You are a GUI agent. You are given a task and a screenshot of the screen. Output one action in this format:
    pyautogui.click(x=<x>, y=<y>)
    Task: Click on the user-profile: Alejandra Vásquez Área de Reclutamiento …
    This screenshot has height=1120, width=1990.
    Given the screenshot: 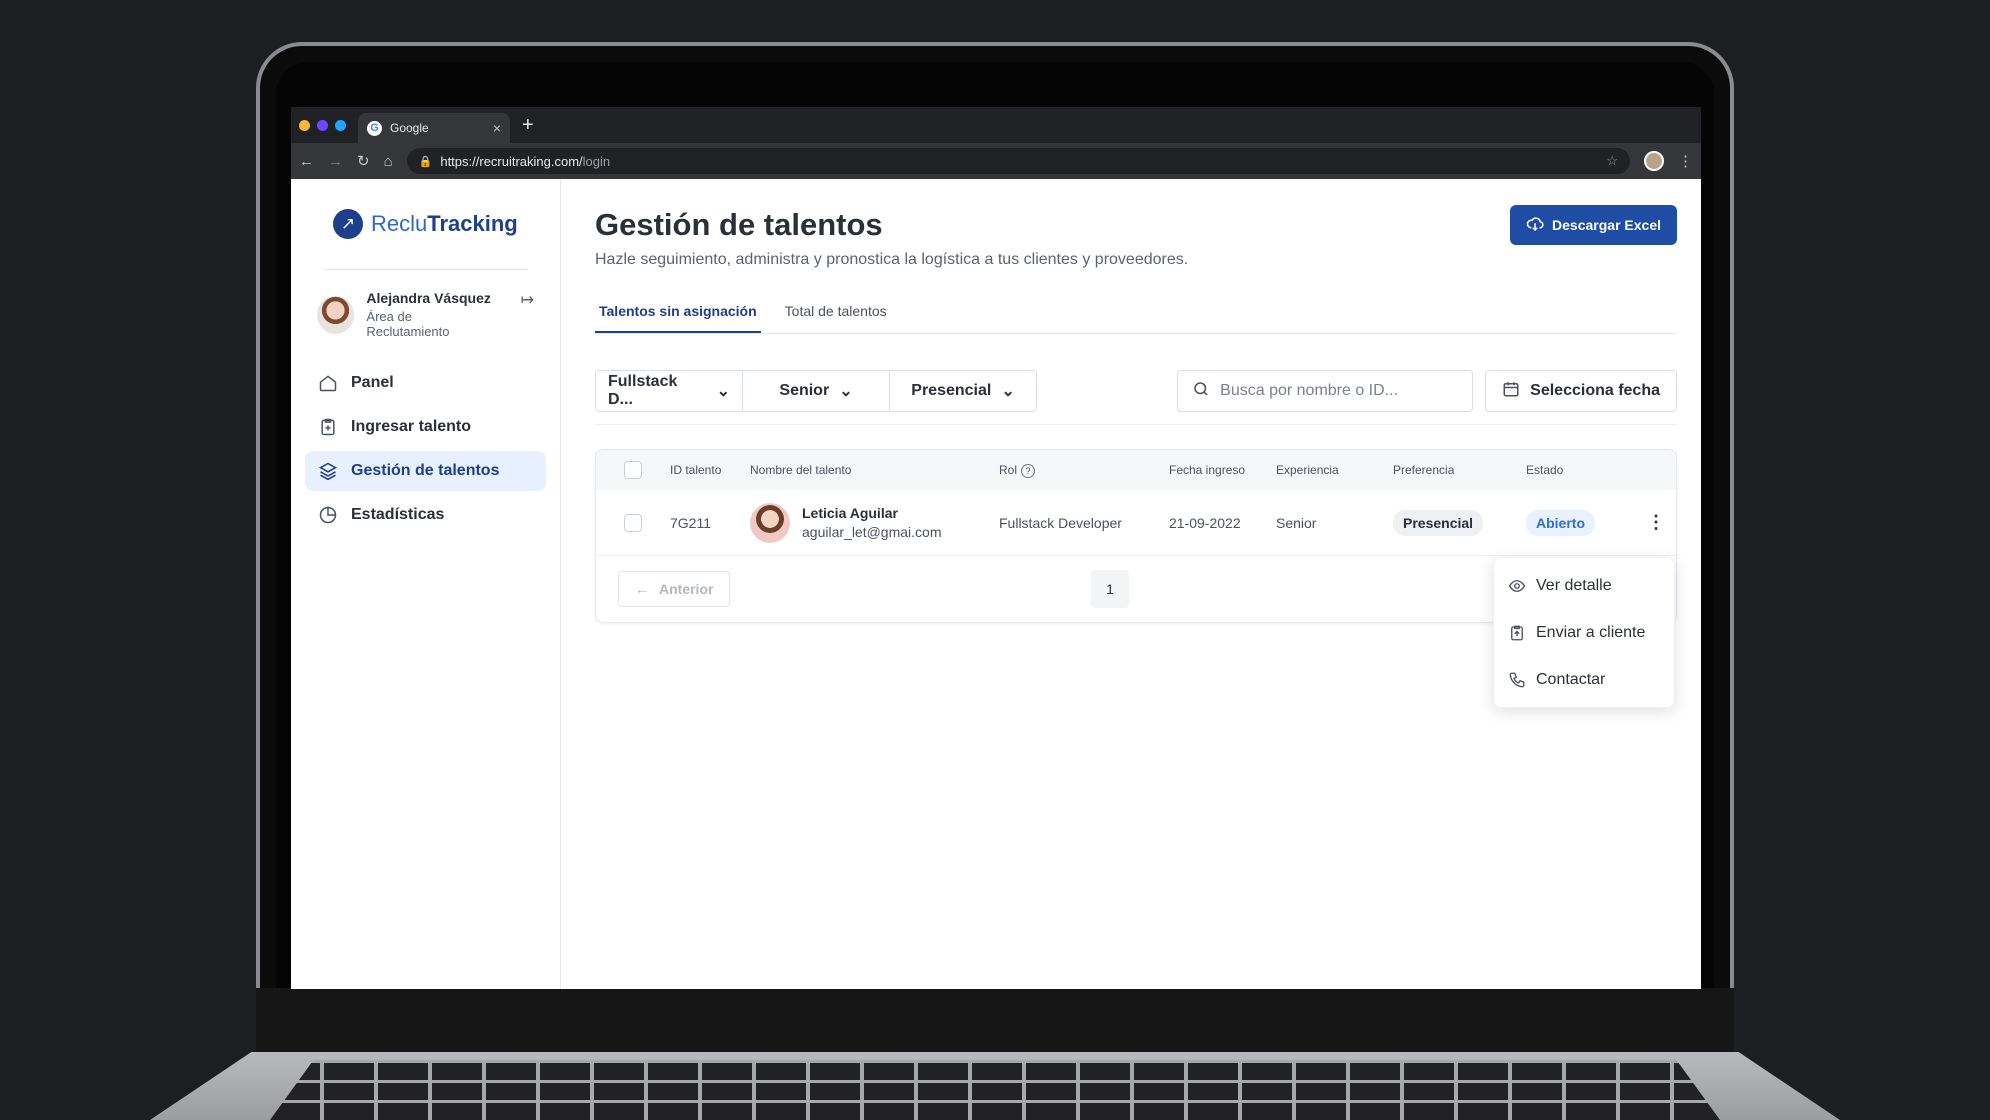 What is the action you would take?
    pyautogui.click(x=425, y=314)
    